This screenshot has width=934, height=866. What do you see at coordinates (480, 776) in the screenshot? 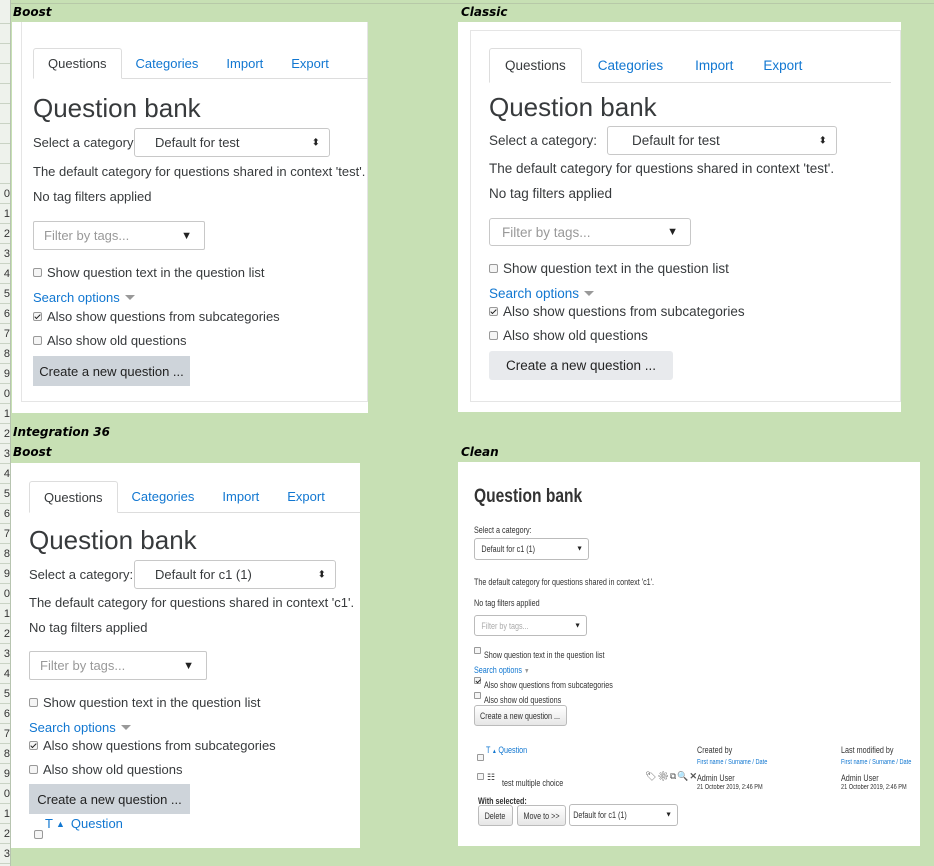
I see `row-checkbox` at bounding box center [480, 776].